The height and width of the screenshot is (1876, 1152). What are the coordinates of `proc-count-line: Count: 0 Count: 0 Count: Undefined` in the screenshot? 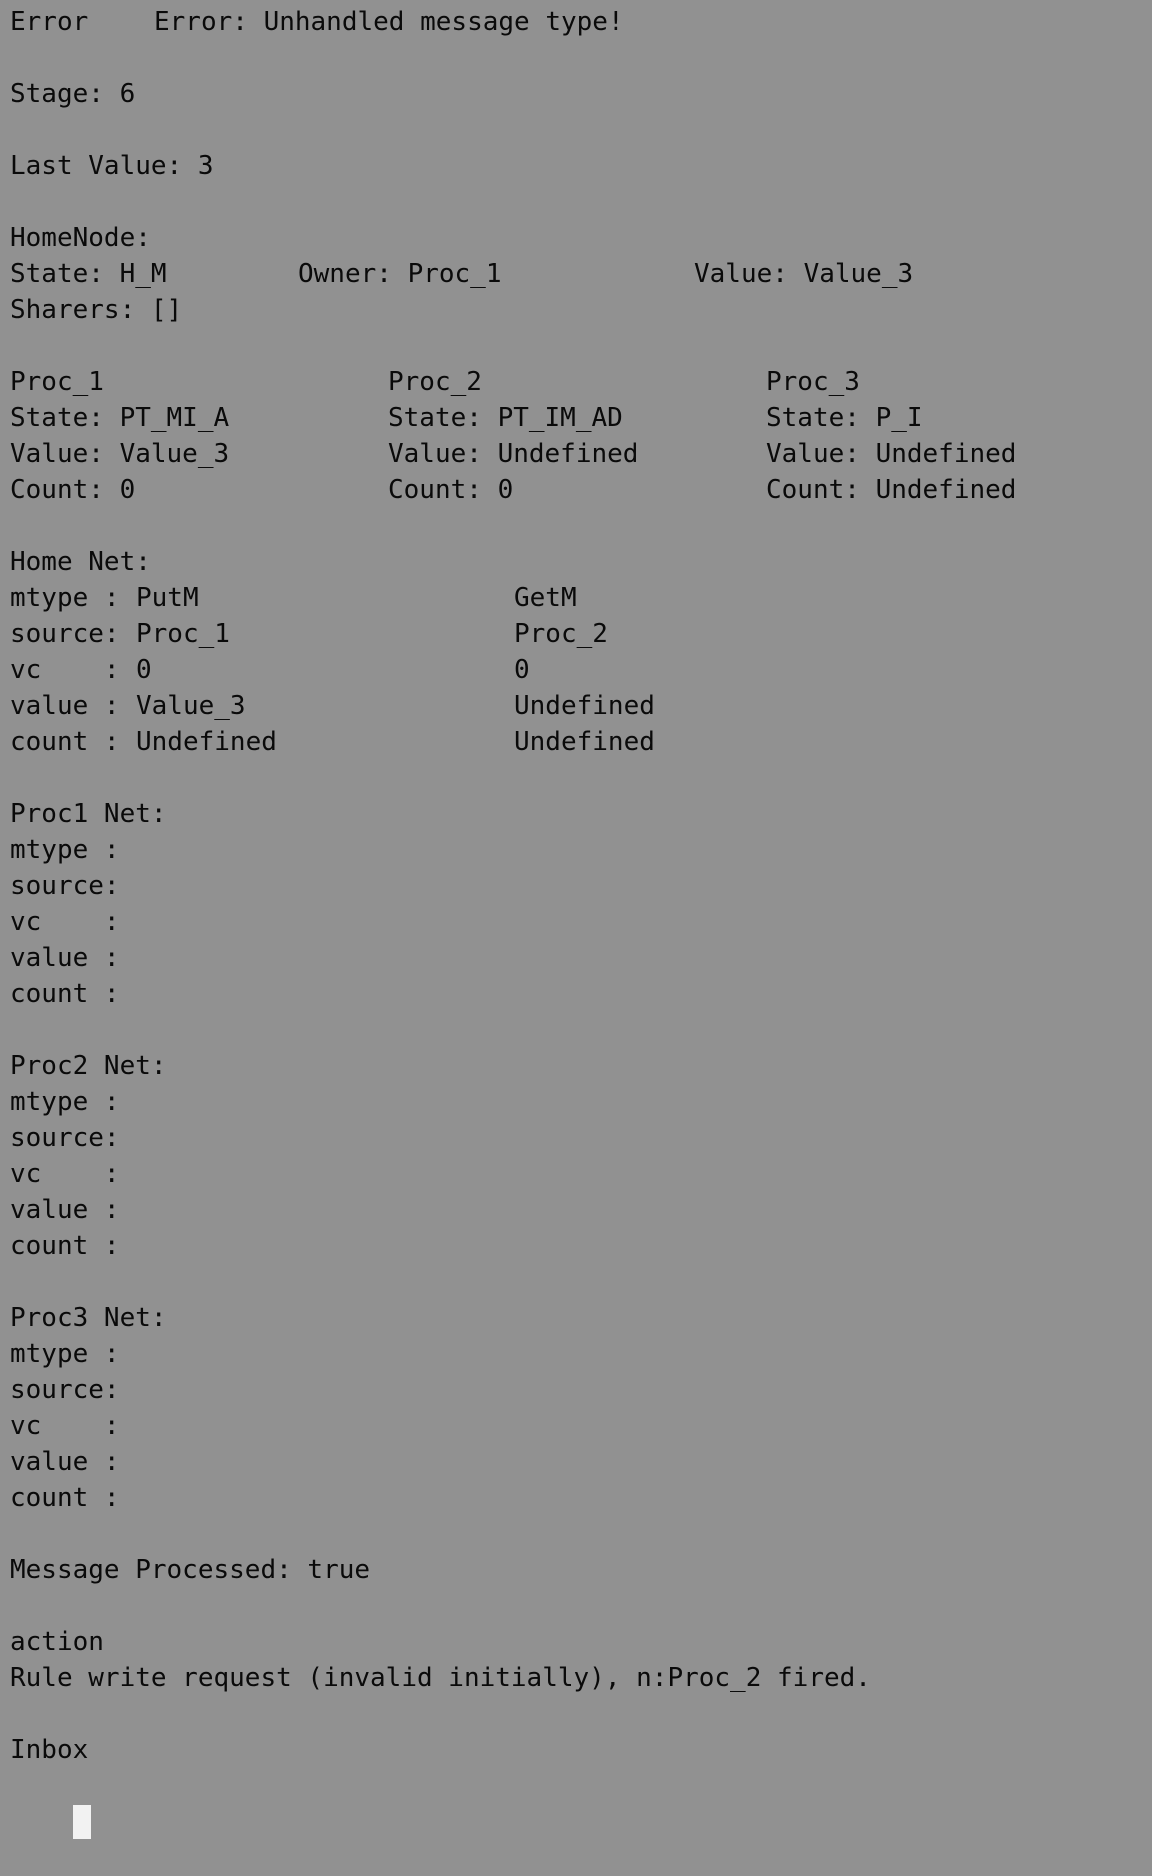 It's located at (575, 490).